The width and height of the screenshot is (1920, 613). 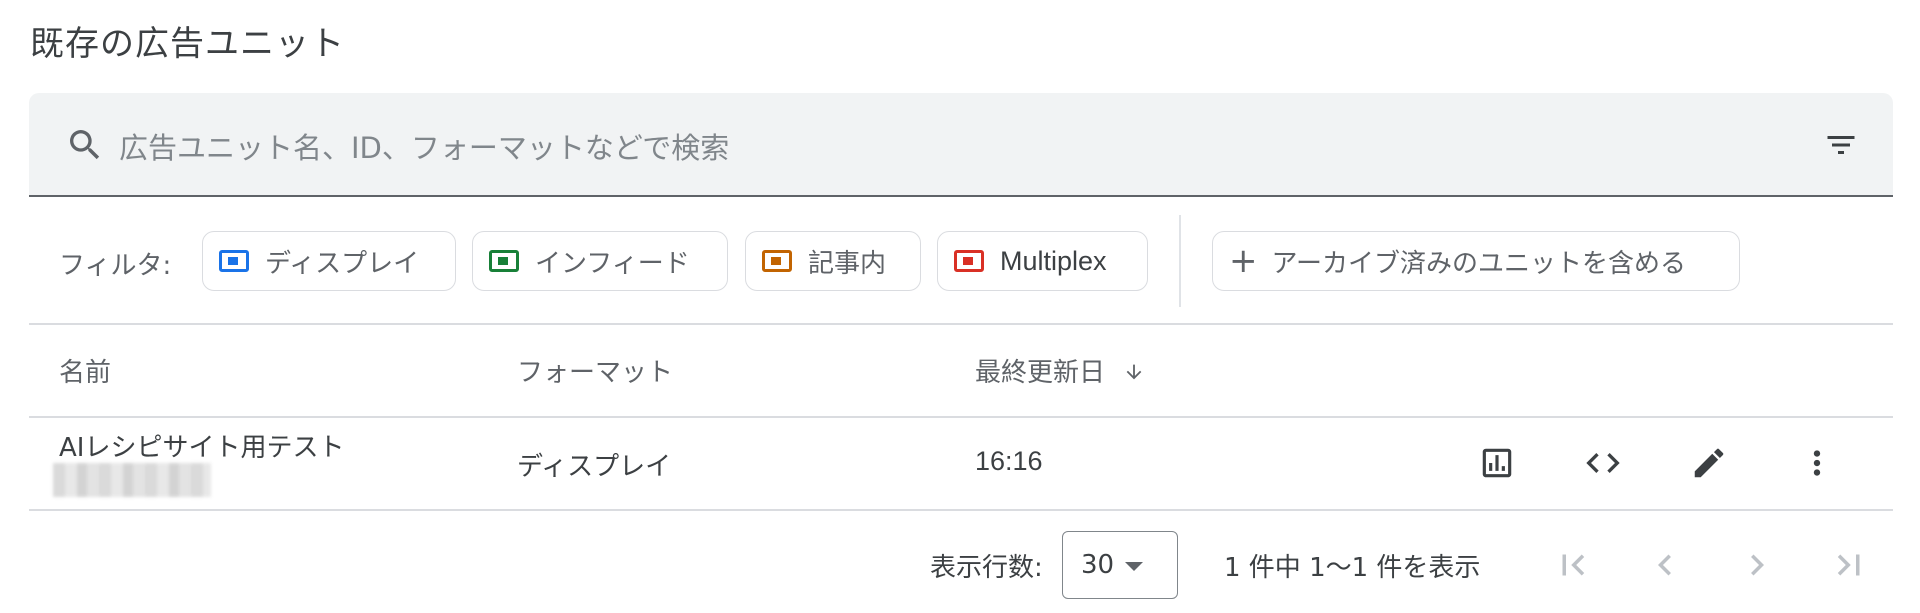 I want to click on chevron-right-icon, so click(x=1757, y=565).